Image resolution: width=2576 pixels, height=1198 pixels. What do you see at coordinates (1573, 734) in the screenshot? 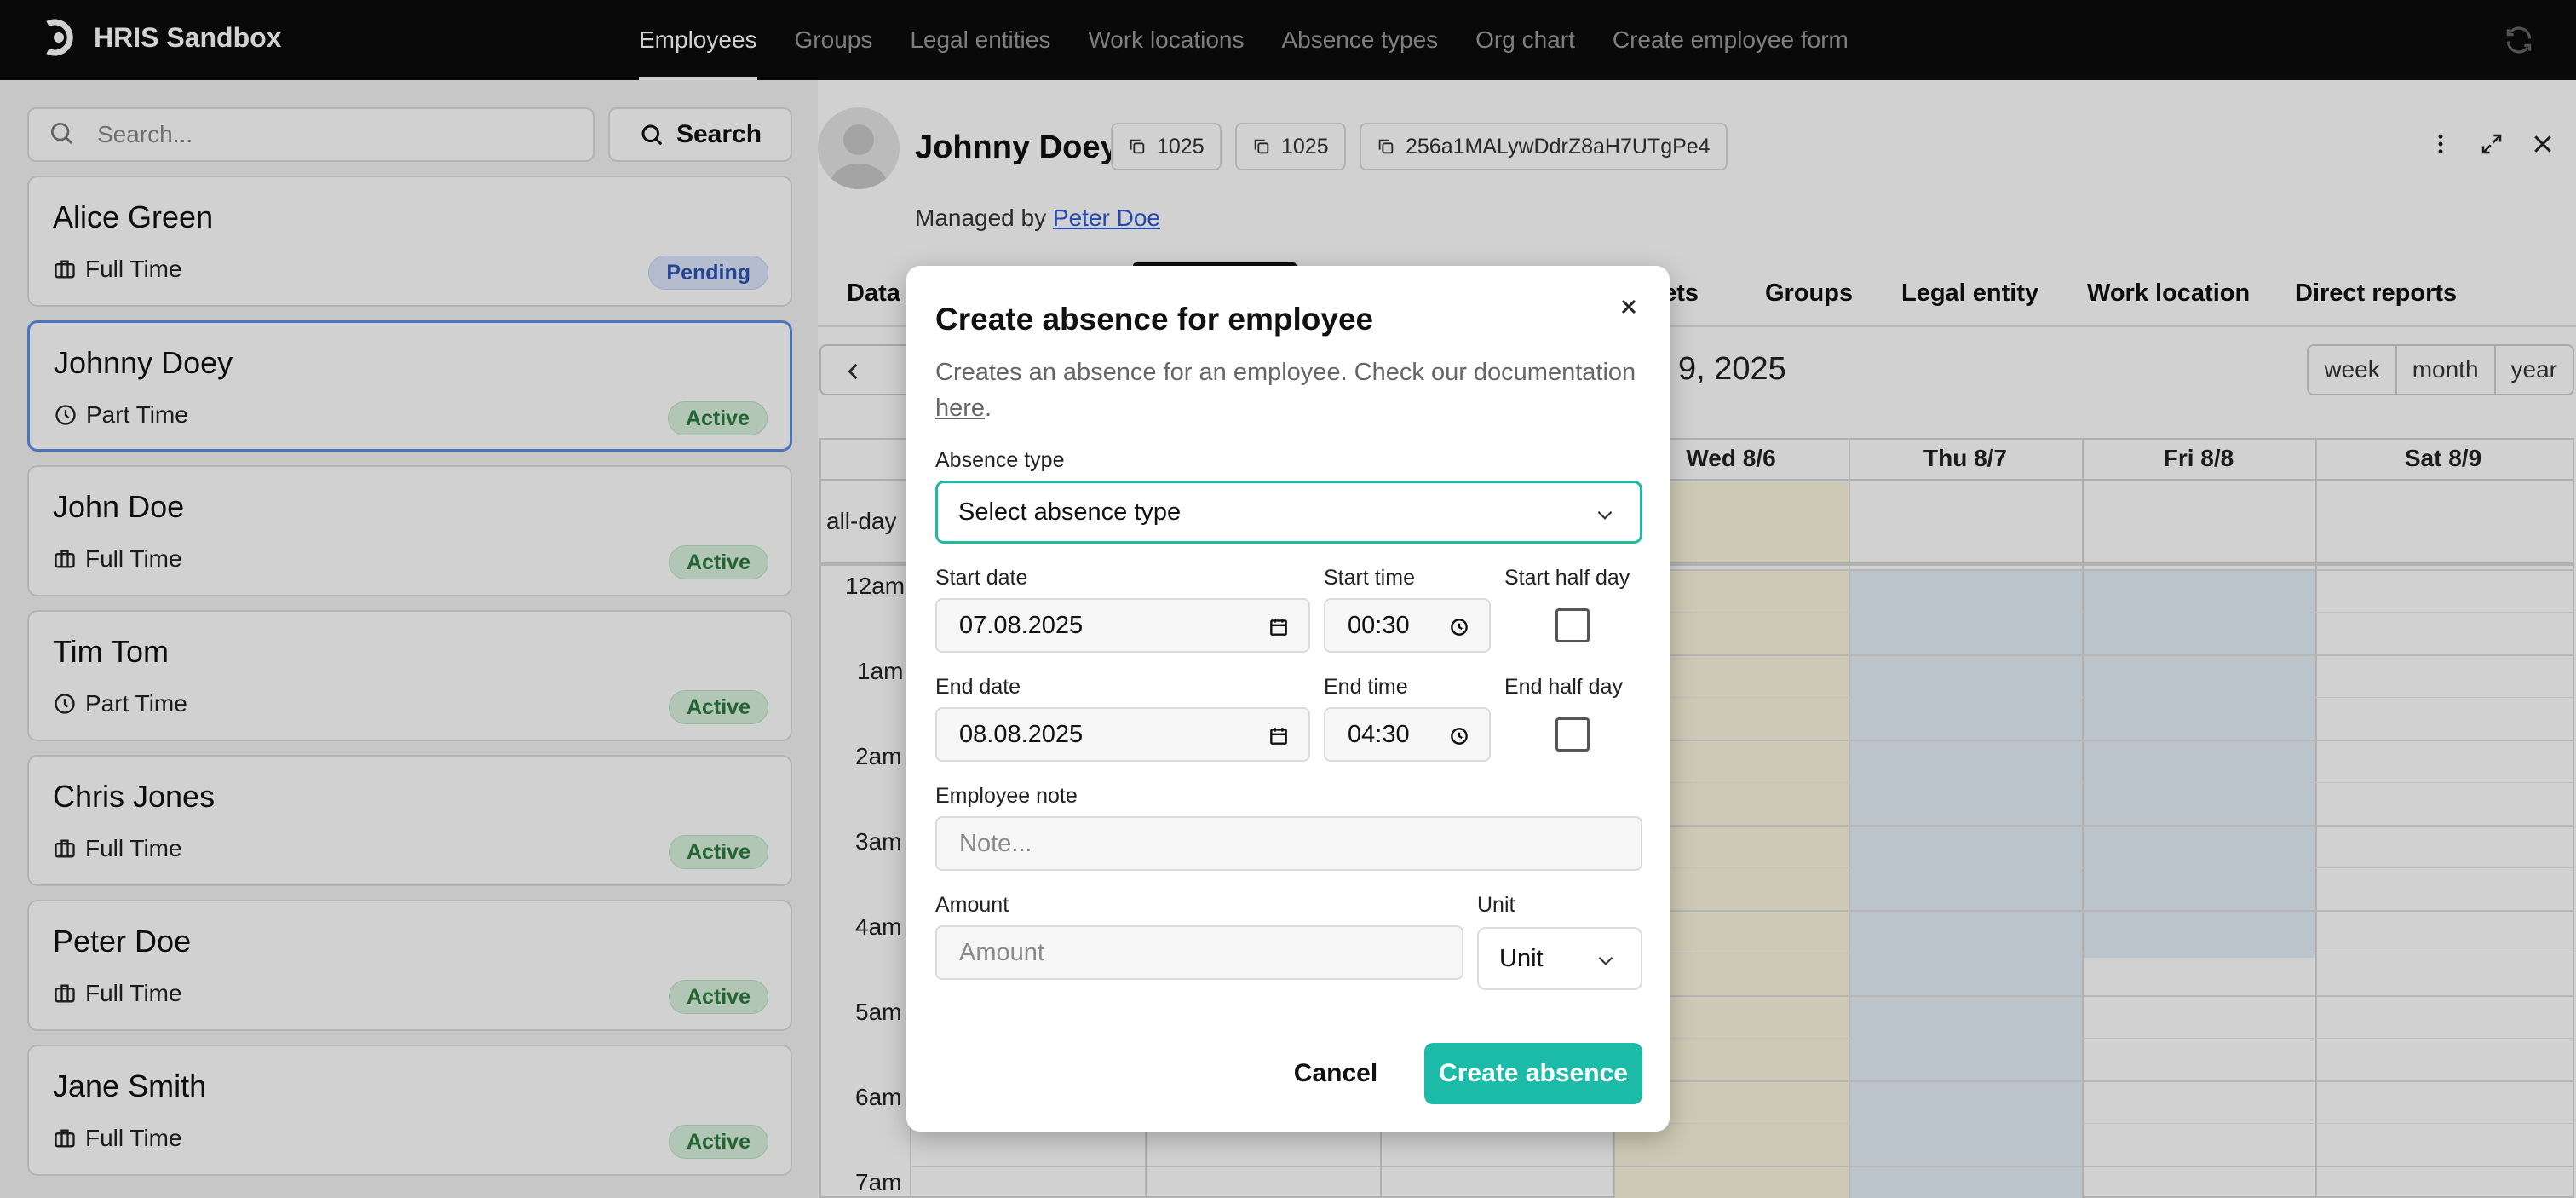
I see `end-half-day-checkbox` at bounding box center [1573, 734].